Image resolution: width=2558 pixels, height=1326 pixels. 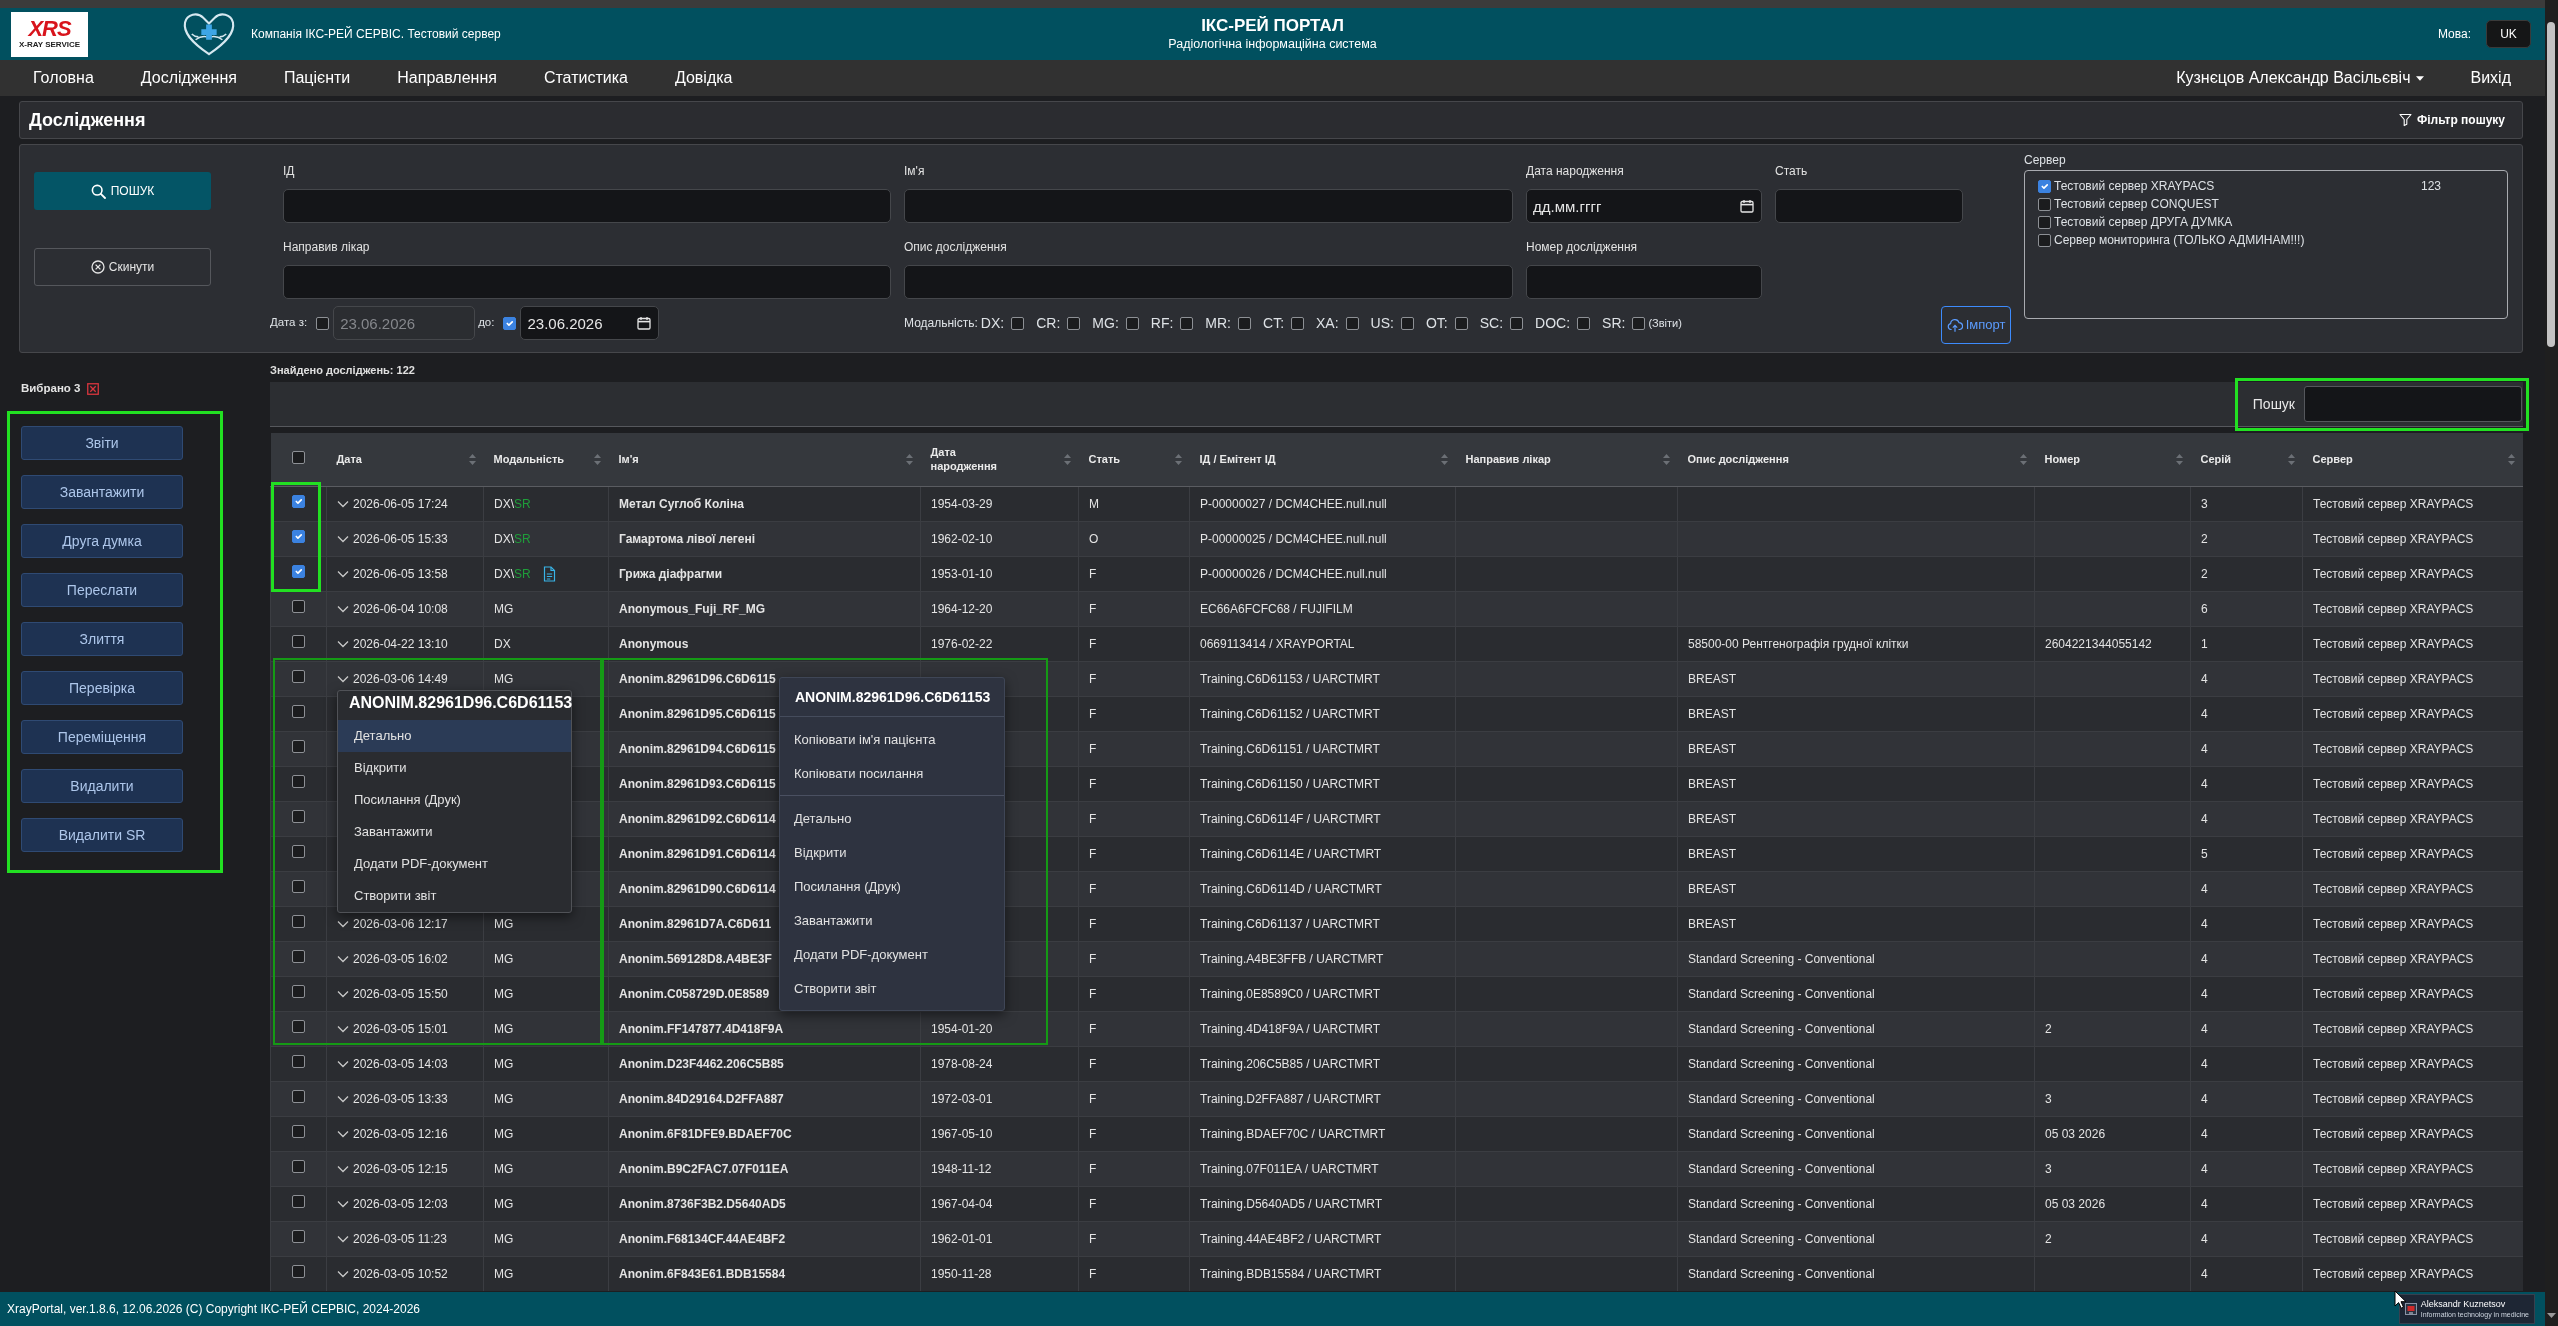 What do you see at coordinates (703, 78) in the screenshot?
I see `nav-link: Довідка` at bounding box center [703, 78].